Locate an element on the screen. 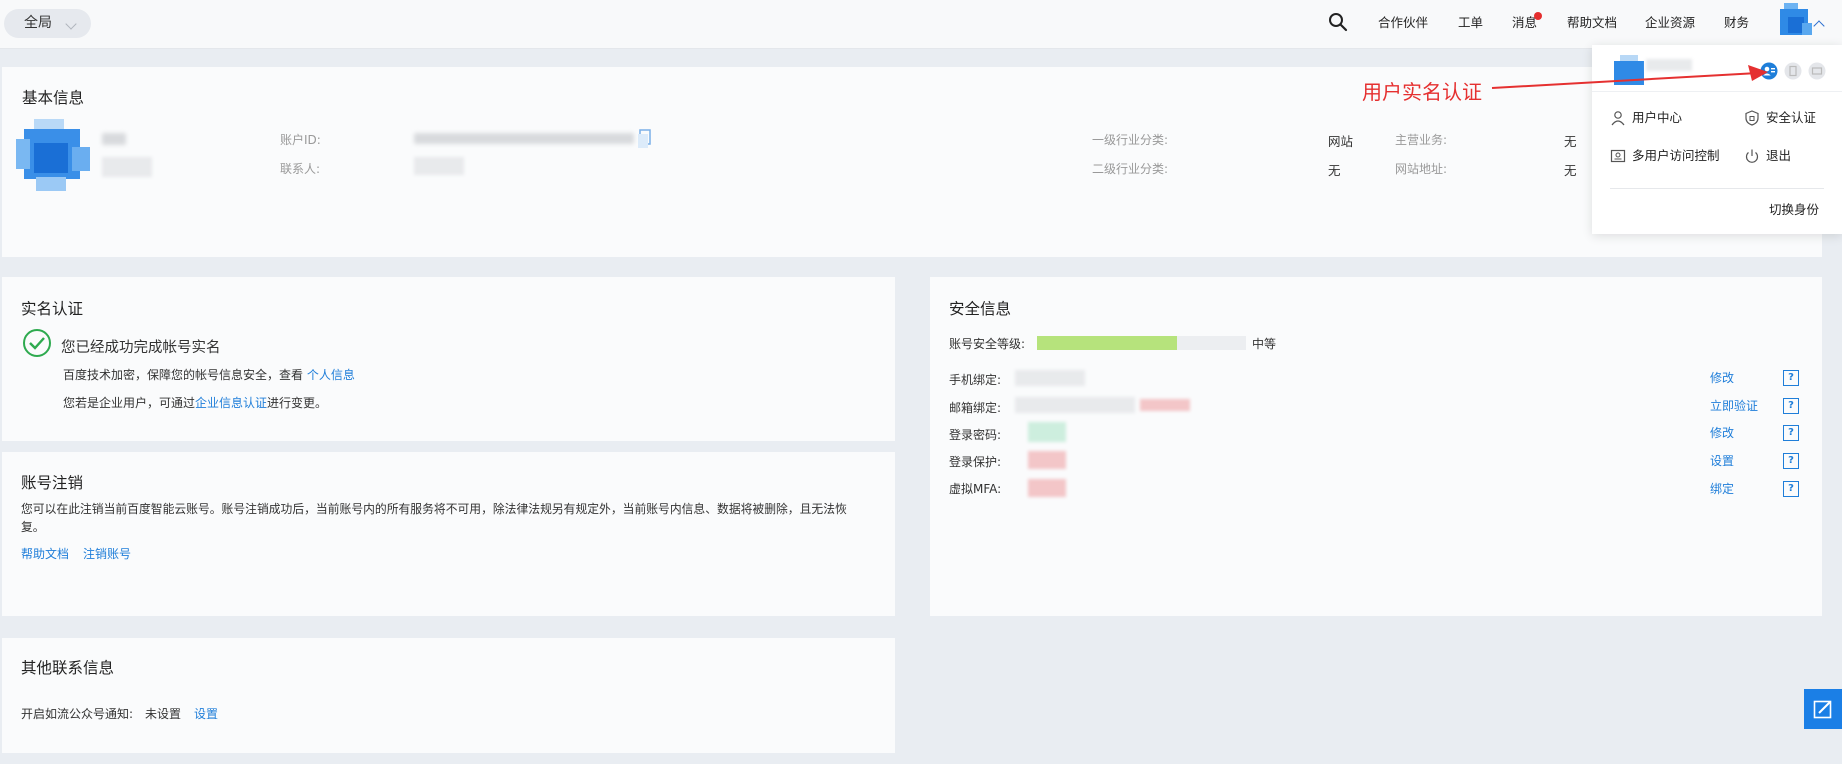 This screenshot has height=764, width=1842. menu-user-center: 用户中心 is located at coordinates (1657, 118).